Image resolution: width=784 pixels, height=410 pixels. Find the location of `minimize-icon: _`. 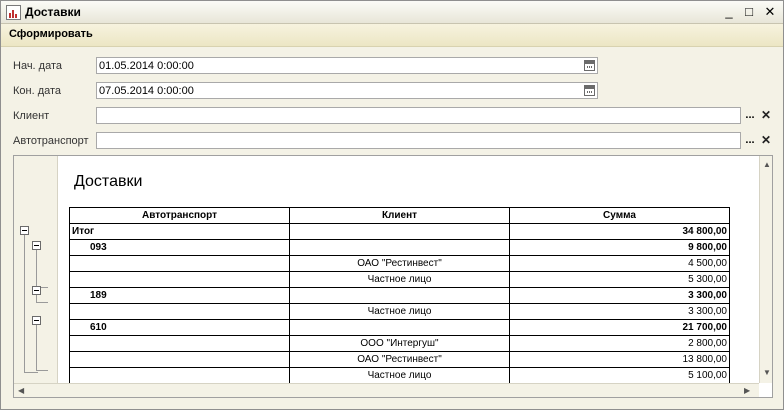

minimize-icon: _ is located at coordinates (729, 11).